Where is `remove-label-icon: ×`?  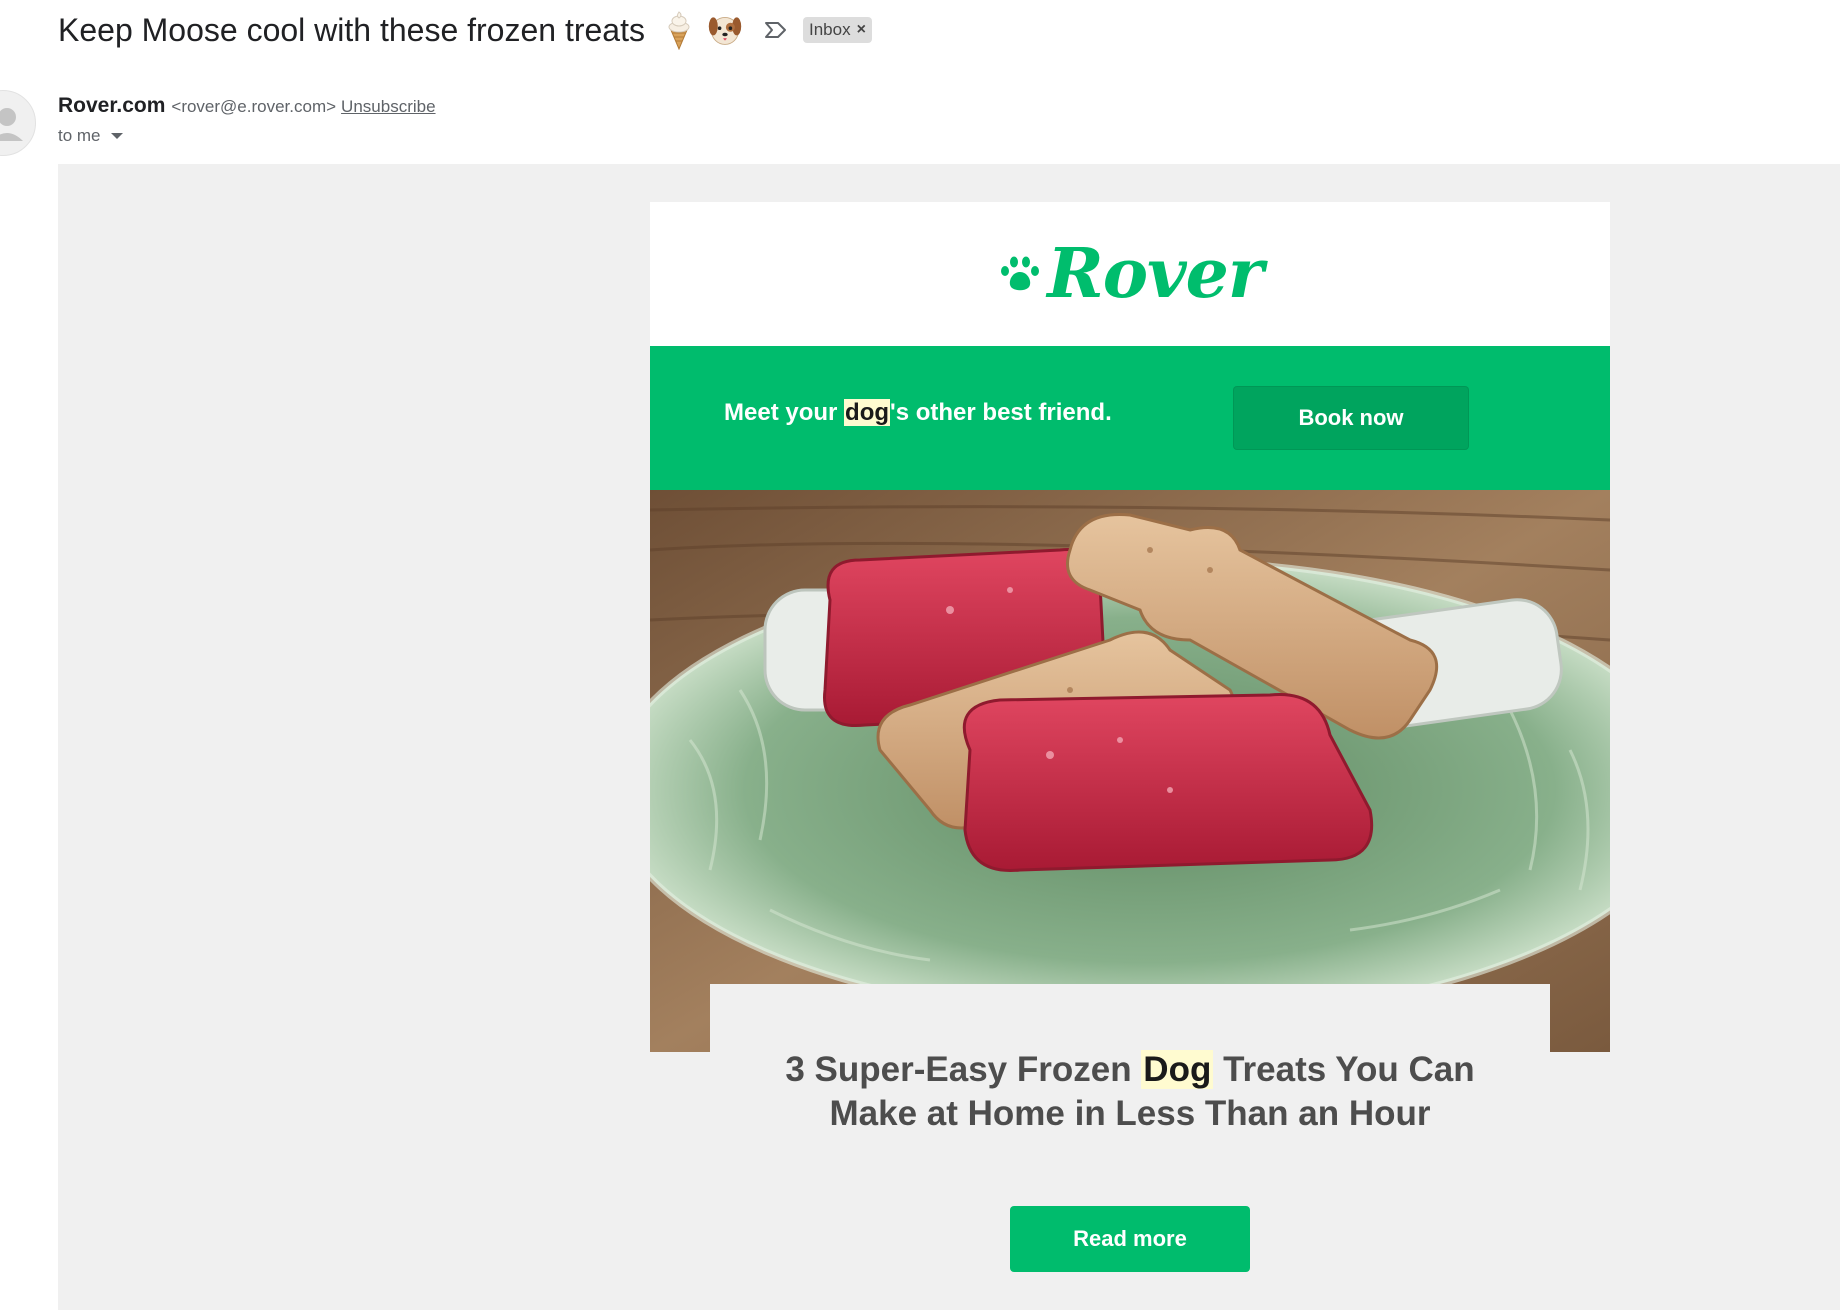 remove-label-icon: × is located at coordinates (861, 30).